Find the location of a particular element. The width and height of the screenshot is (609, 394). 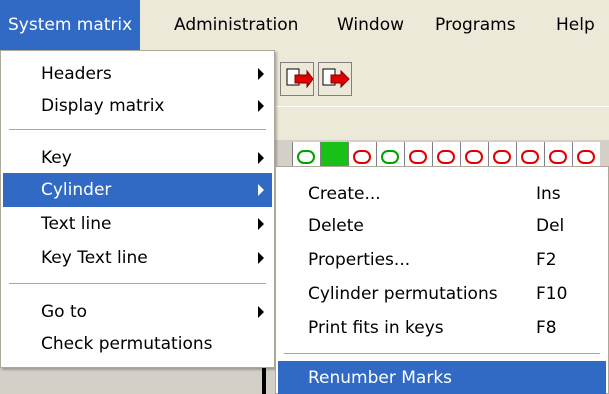

shortcut-label: Del is located at coordinates (550, 226).